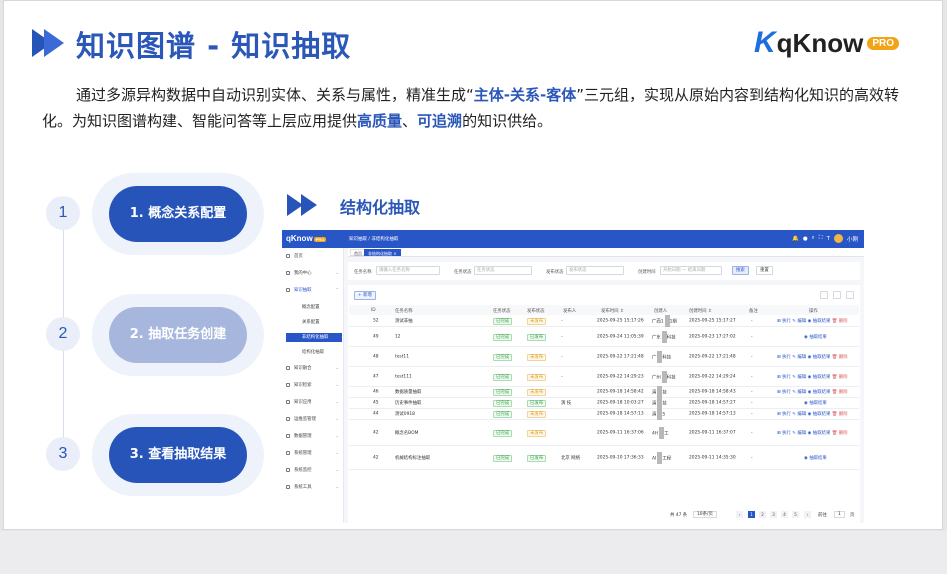  What do you see at coordinates (503, 270) in the screenshot?
I see `task-status-select: 任务状态` at bounding box center [503, 270].